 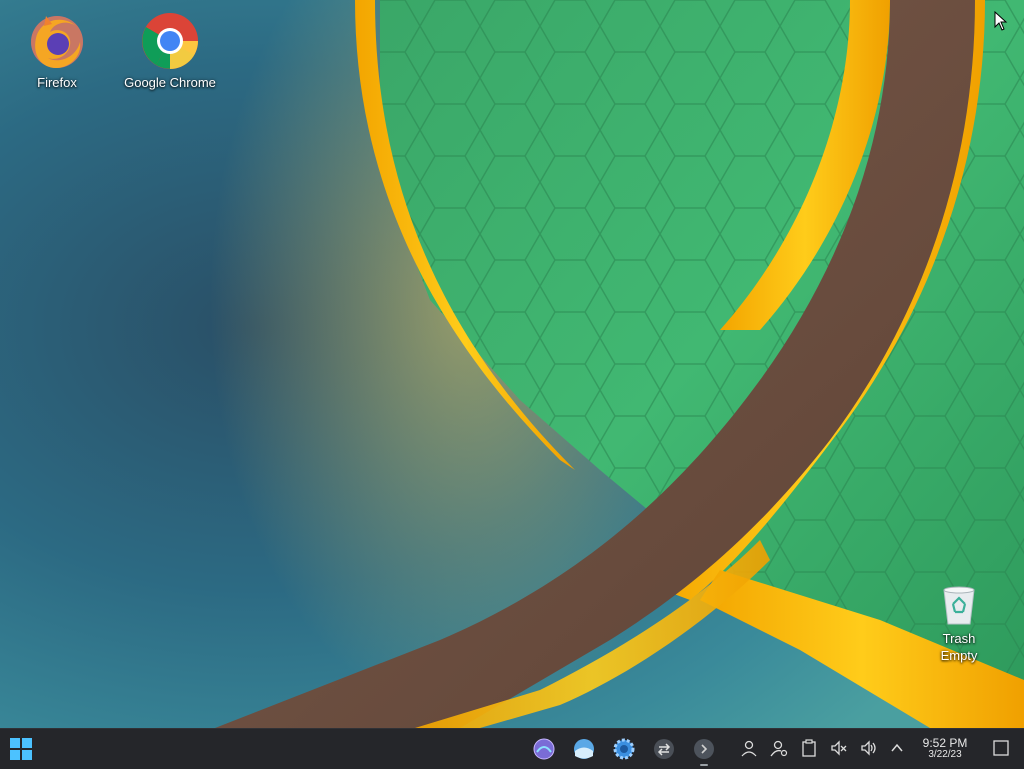 I want to click on desktop-icon-chrome: Google Chrome, so click(x=170, y=51).